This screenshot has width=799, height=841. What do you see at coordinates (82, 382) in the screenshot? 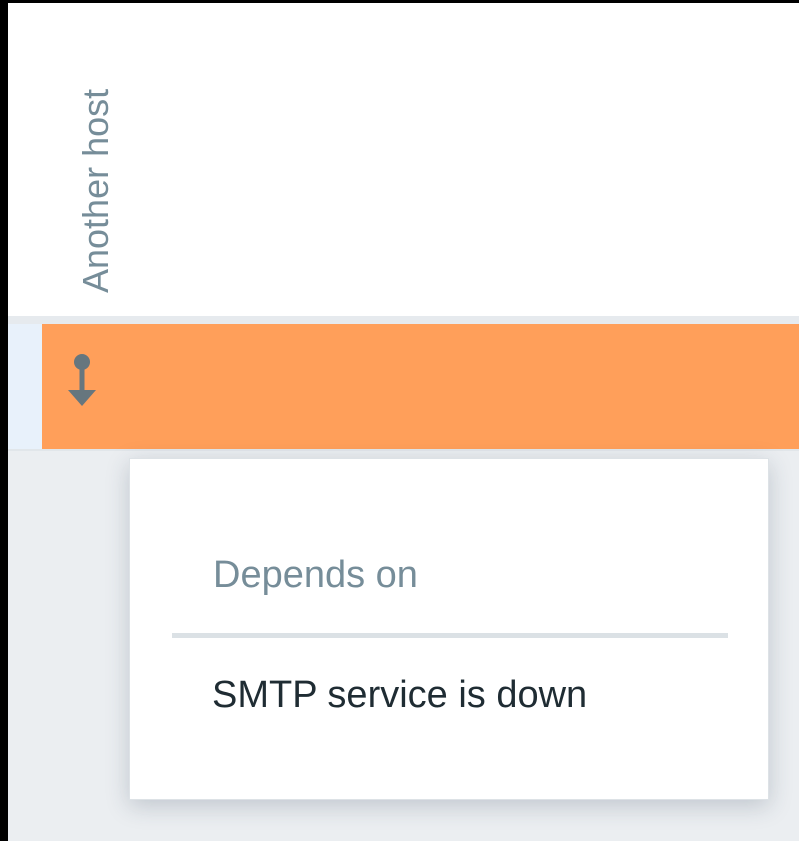
I see `dependency-arrow-down-icon` at bounding box center [82, 382].